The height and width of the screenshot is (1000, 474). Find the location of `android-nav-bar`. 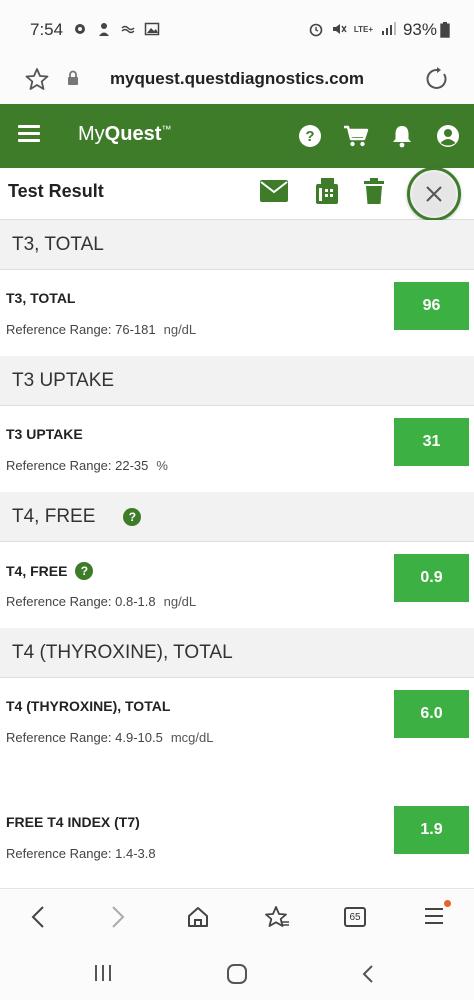

android-nav-bar is located at coordinates (237, 973).